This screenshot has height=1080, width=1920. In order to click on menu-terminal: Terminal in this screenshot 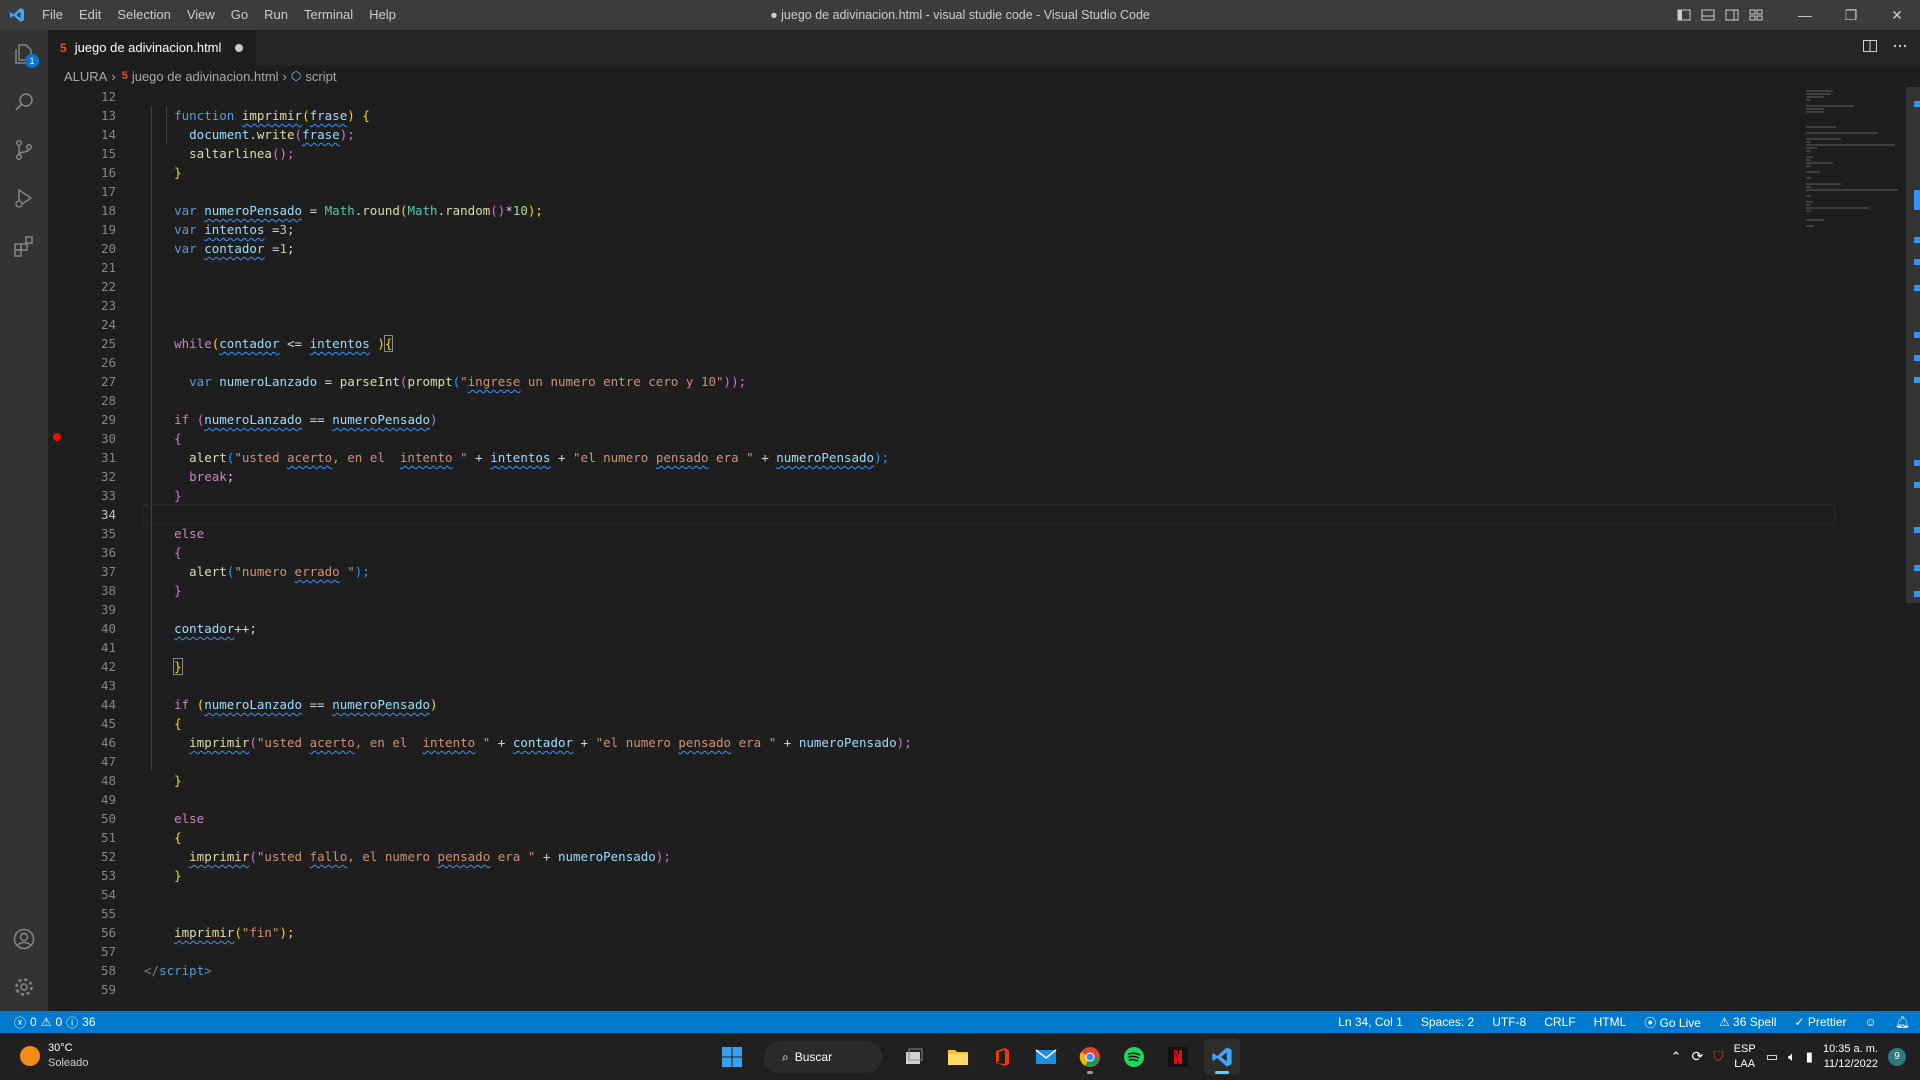, I will do `click(328, 15)`.